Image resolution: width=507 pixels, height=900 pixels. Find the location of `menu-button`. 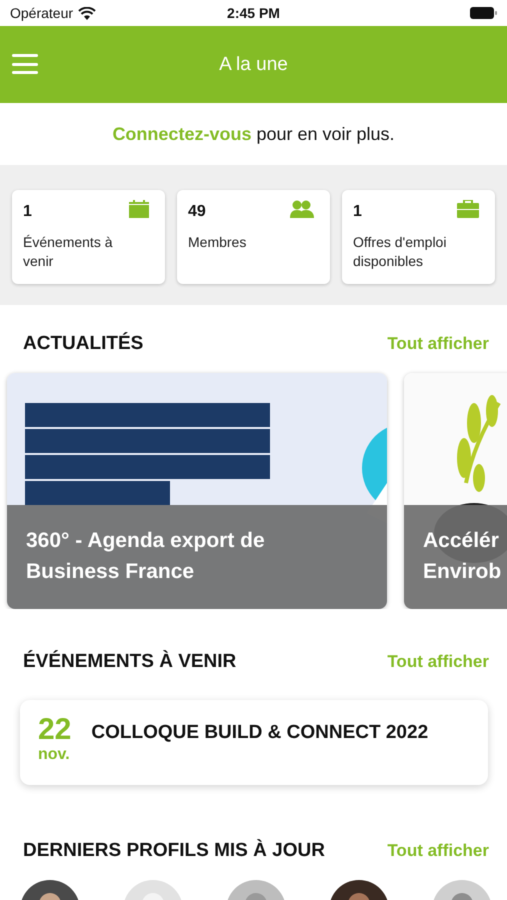

menu-button is located at coordinates (25, 64).